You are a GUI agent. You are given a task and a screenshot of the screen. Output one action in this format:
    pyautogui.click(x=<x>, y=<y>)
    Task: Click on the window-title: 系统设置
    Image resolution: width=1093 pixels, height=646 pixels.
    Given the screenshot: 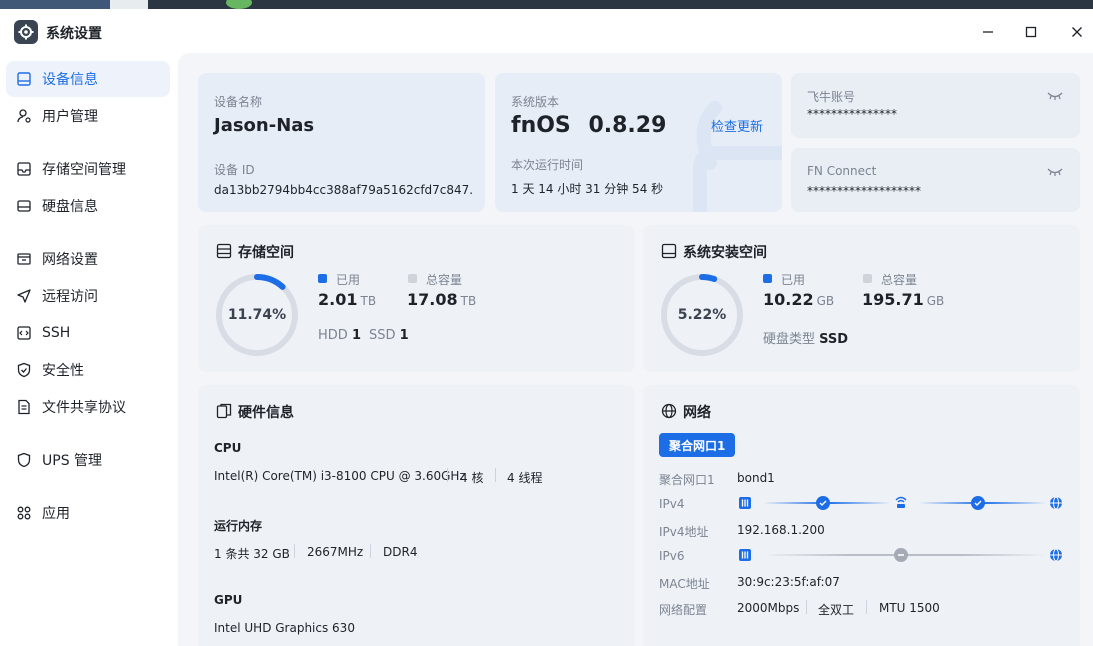 What is the action you would take?
    pyautogui.click(x=74, y=34)
    